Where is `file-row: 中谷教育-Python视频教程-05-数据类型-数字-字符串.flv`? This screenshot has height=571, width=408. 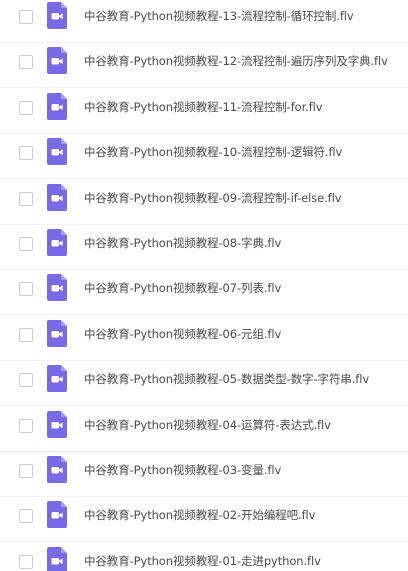 file-row: 中谷教育-Python视频教程-05-数据类型-数字-字符串.flv is located at coordinates (204, 384).